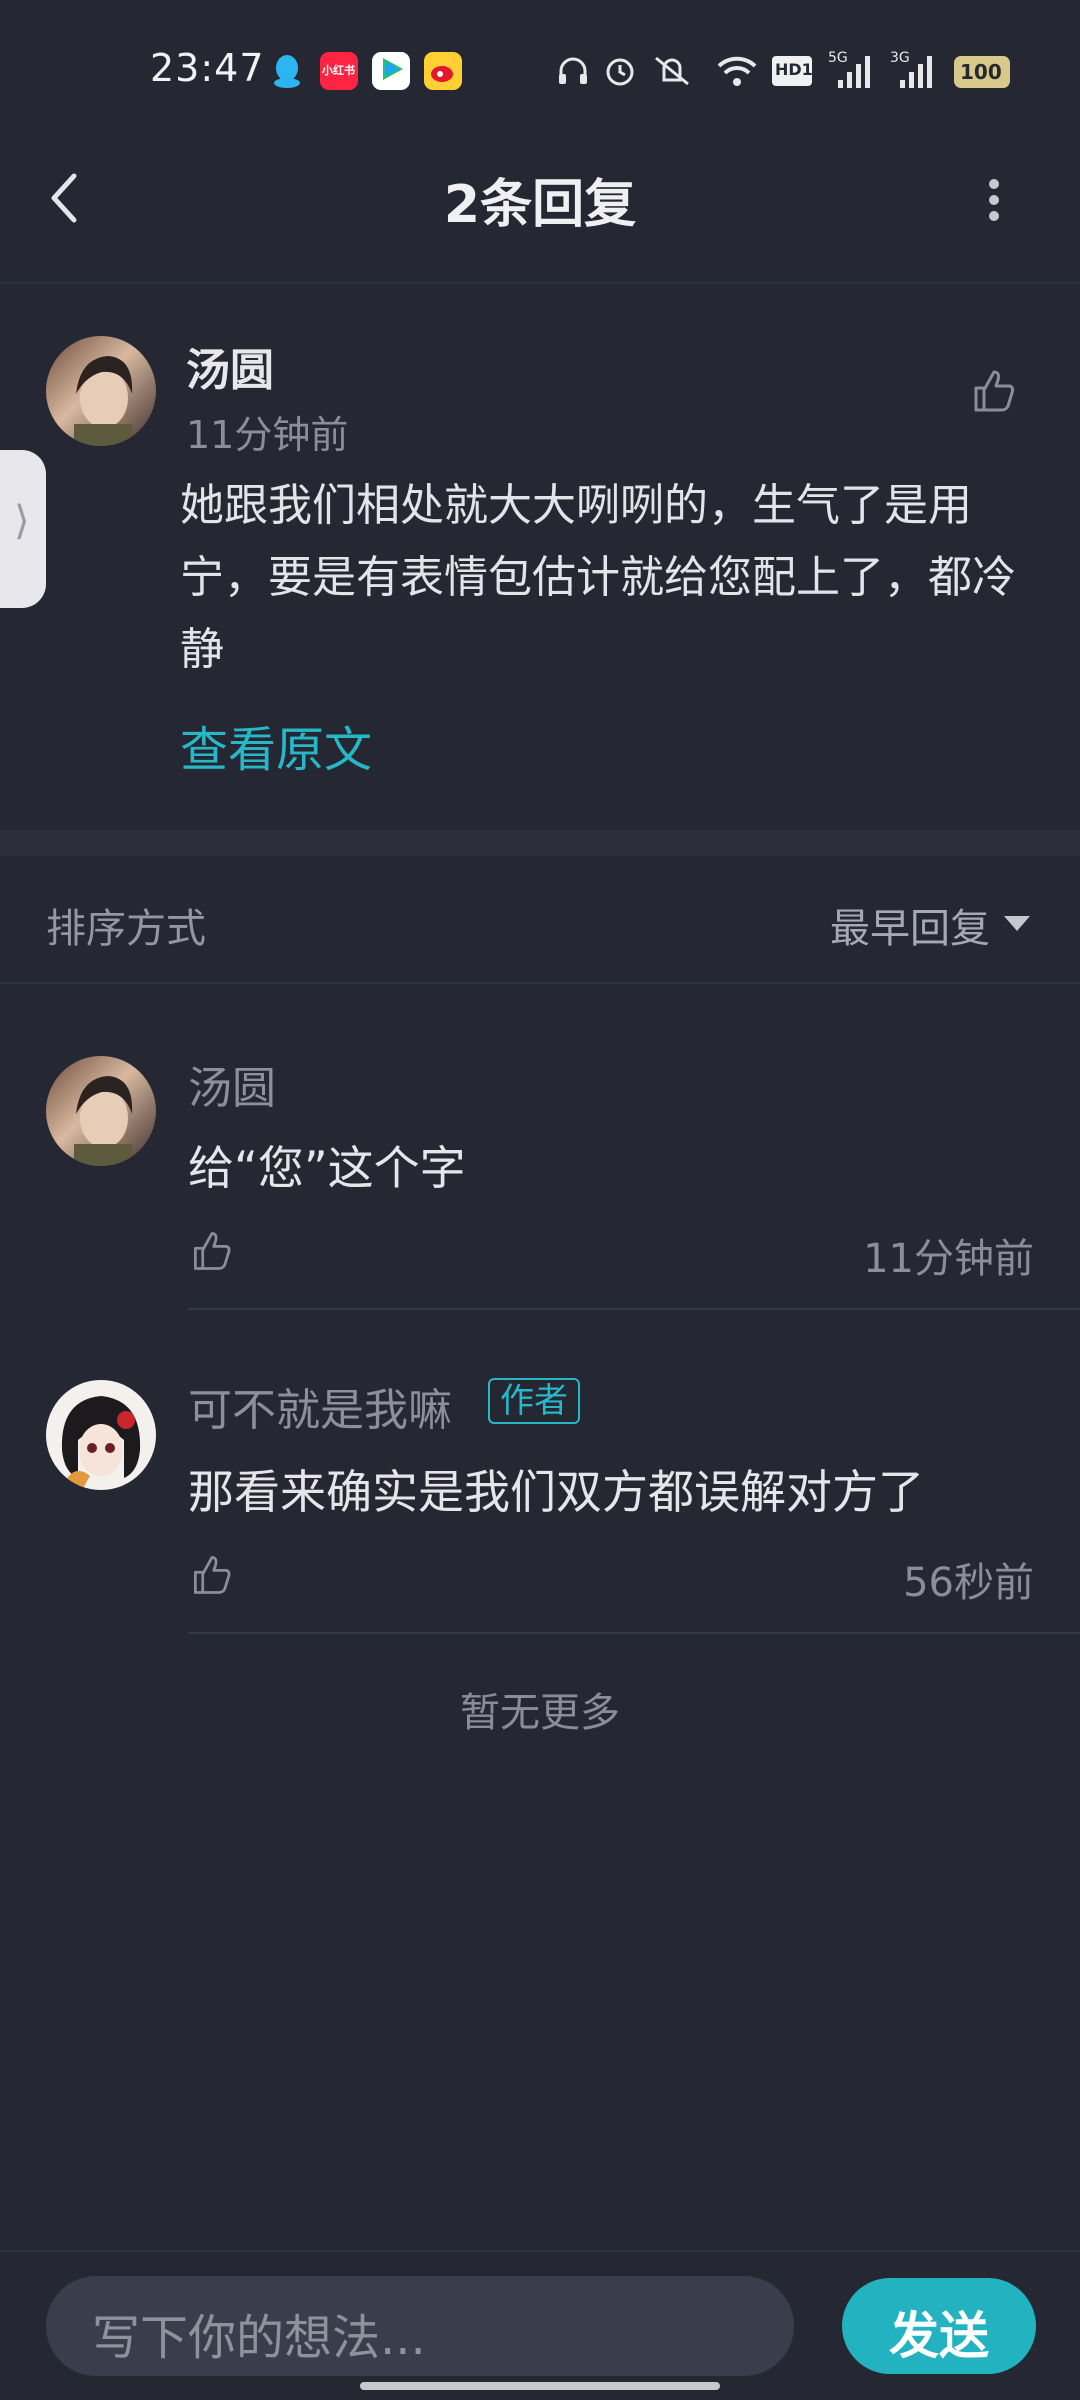  Describe the element at coordinates (792, 71) in the screenshot. I see `hd-icon: HD1` at that location.